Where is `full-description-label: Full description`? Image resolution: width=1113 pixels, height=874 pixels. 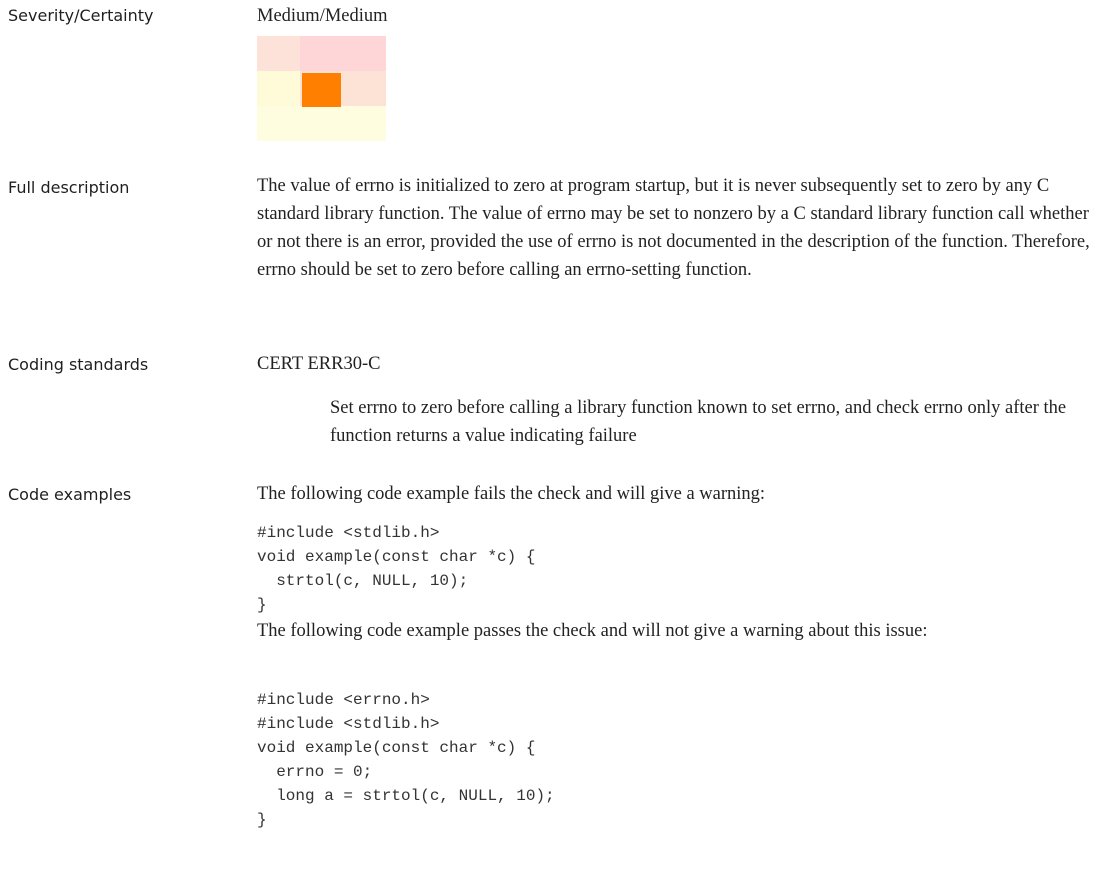 full-description-label: Full description is located at coordinates (69, 187).